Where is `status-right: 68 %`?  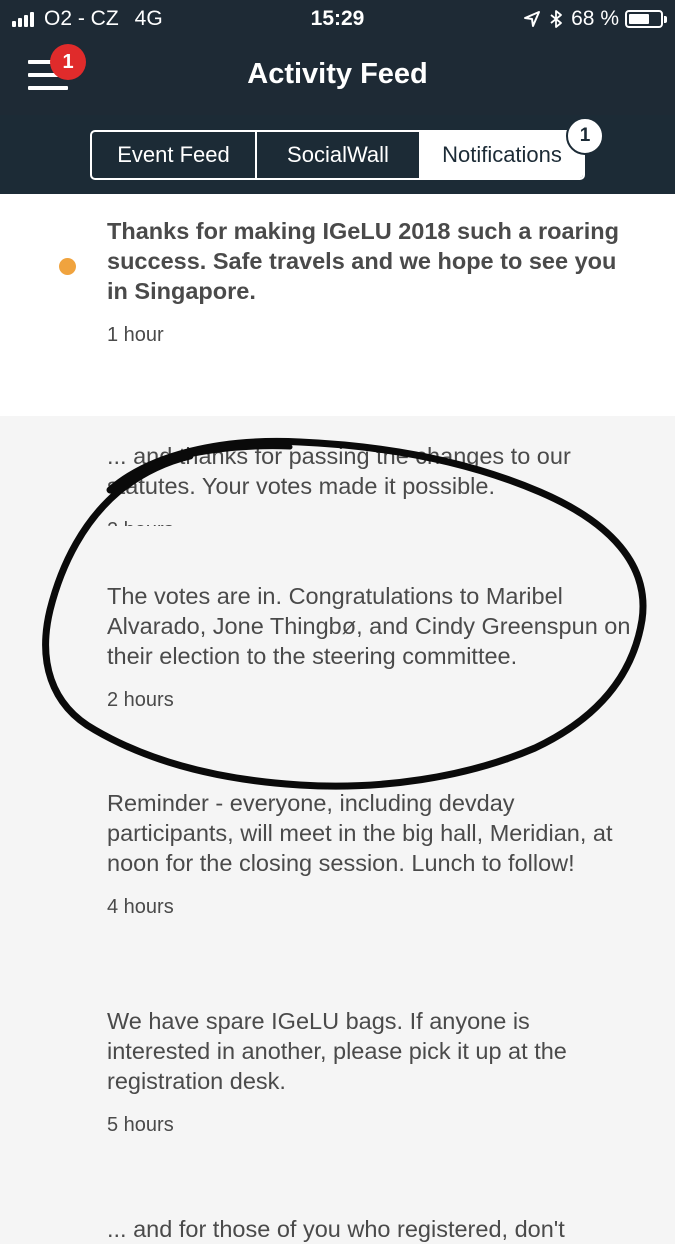 status-right: 68 % is located at coordinates (595, 19).